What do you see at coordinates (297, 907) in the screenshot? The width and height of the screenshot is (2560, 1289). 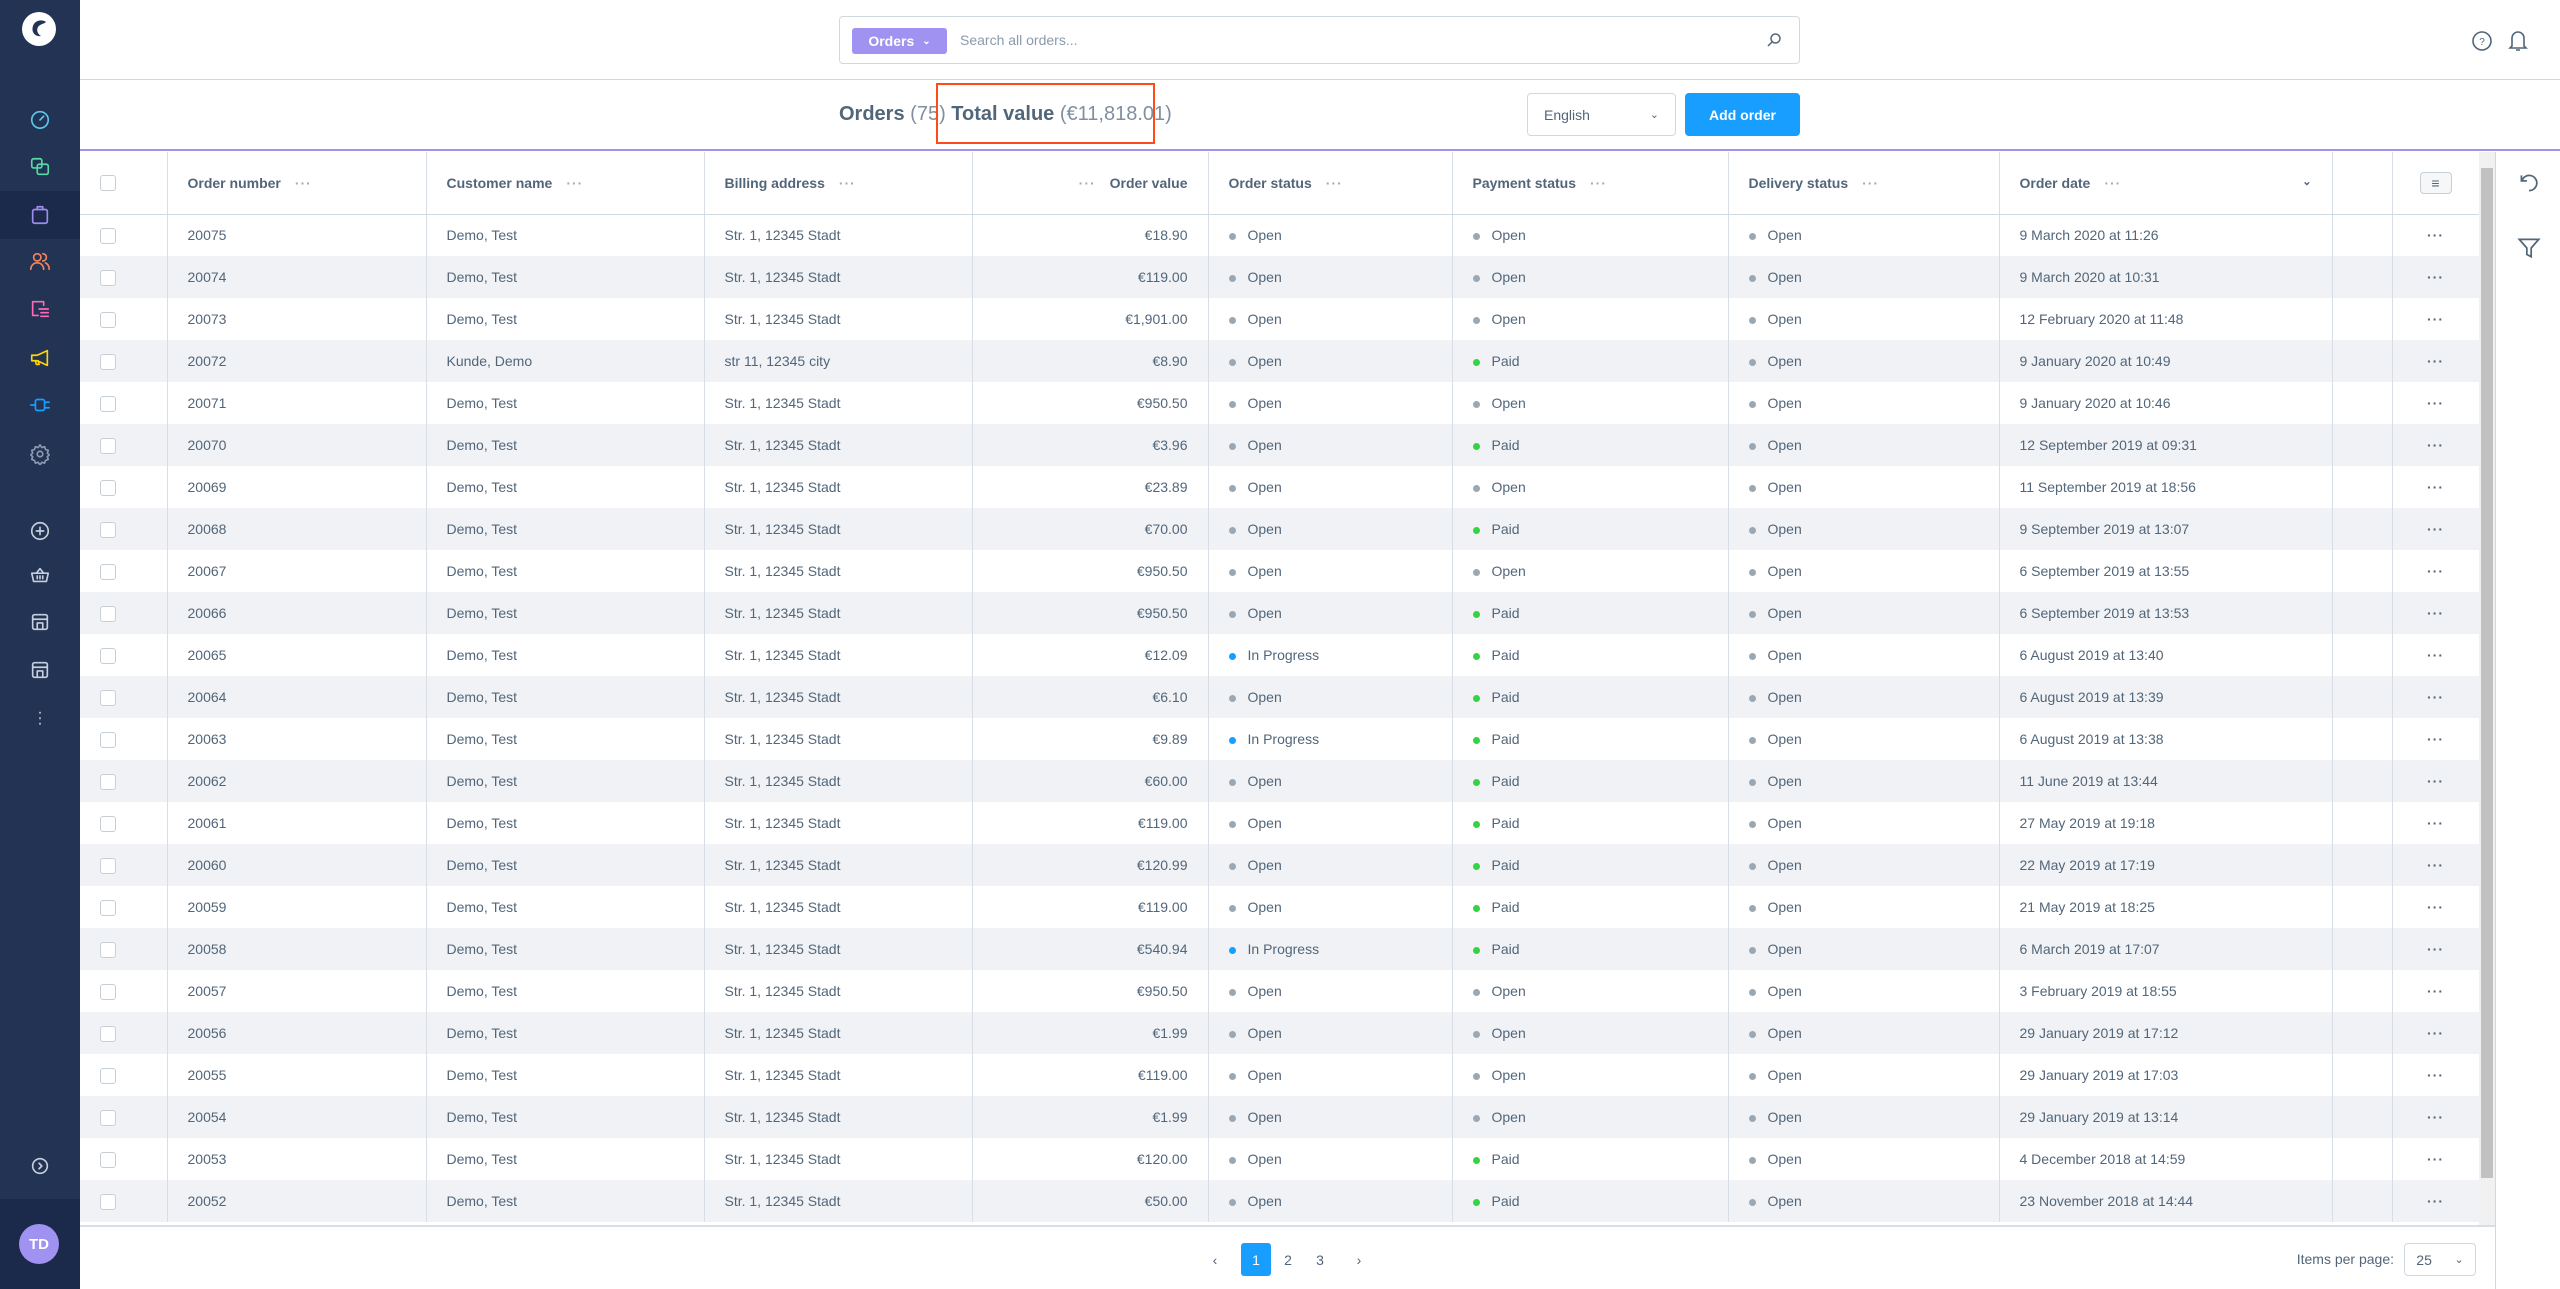 I see `order-number-cell: 20059` at bounding box center [297, 907].